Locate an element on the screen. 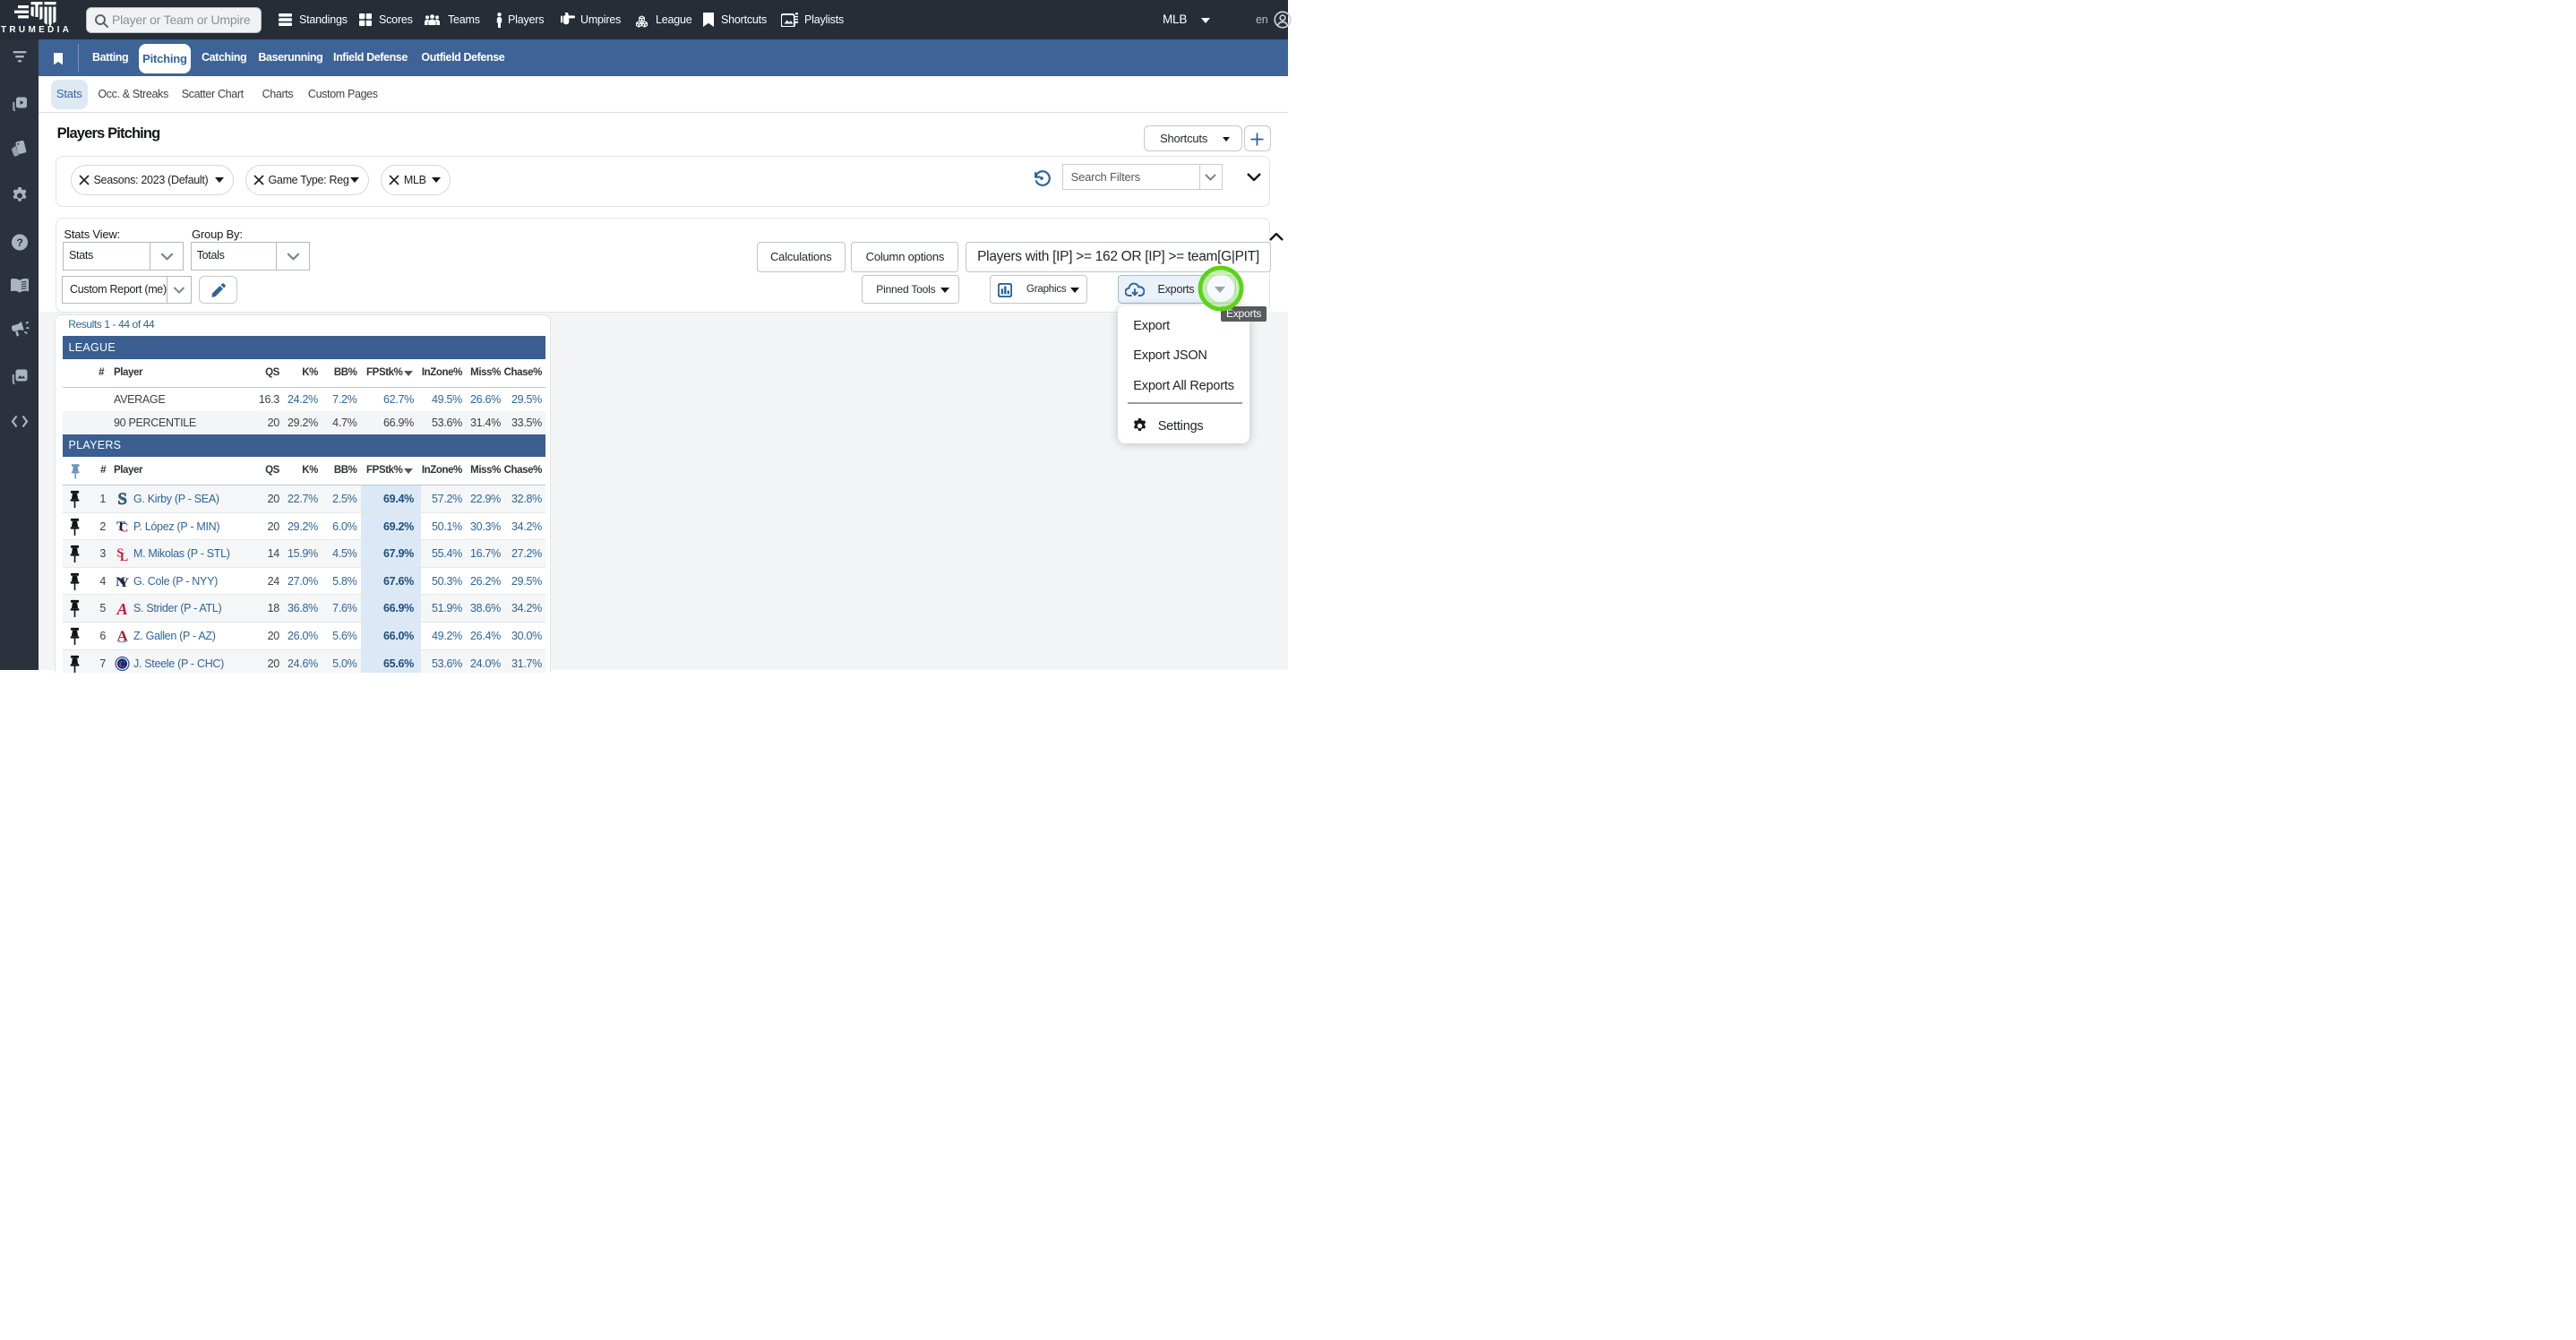 Image resolution: width=2576 pixels, height=1340 pixels. svg-text: Y is located at coordinates (125, 582).